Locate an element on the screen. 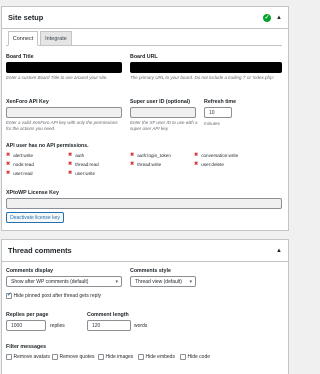 The image size is (320, 374). permission-item: ✖ user:delete is located at coordinates (209, 164).